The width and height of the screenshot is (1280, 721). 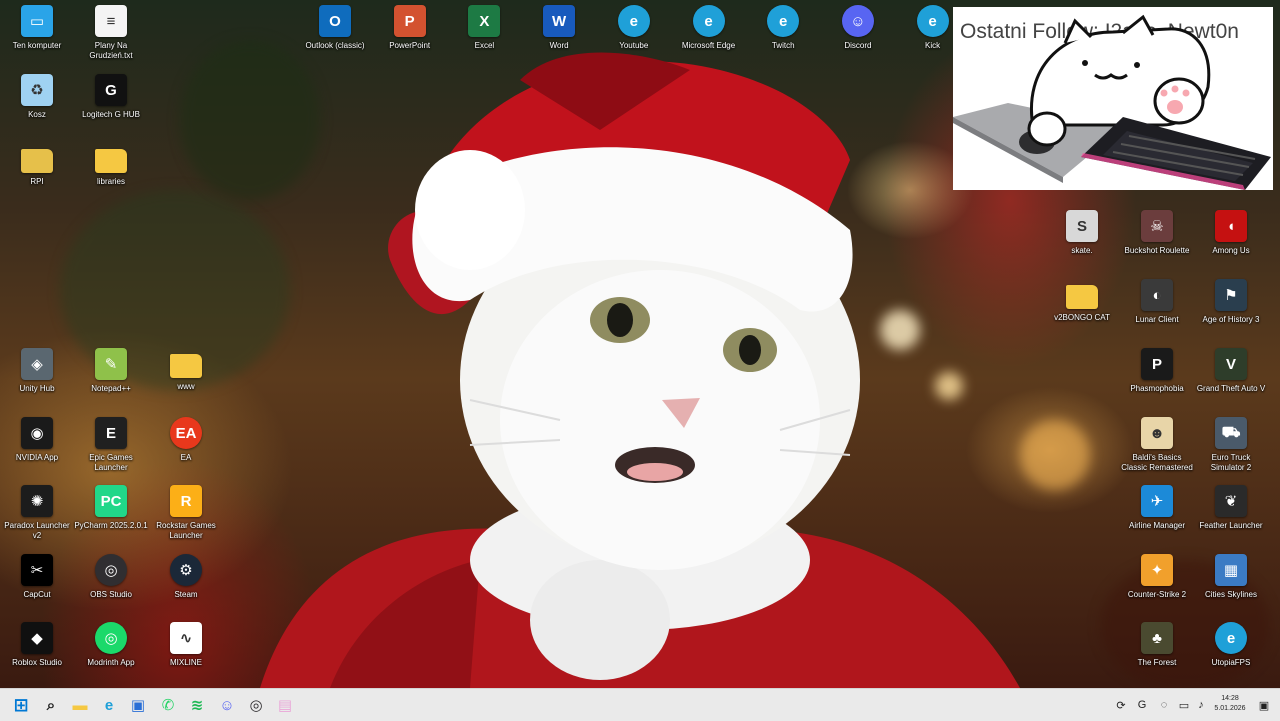 I want to click on desktop-icon-label: UtopiaFPS, so click(x=1231, y=662).